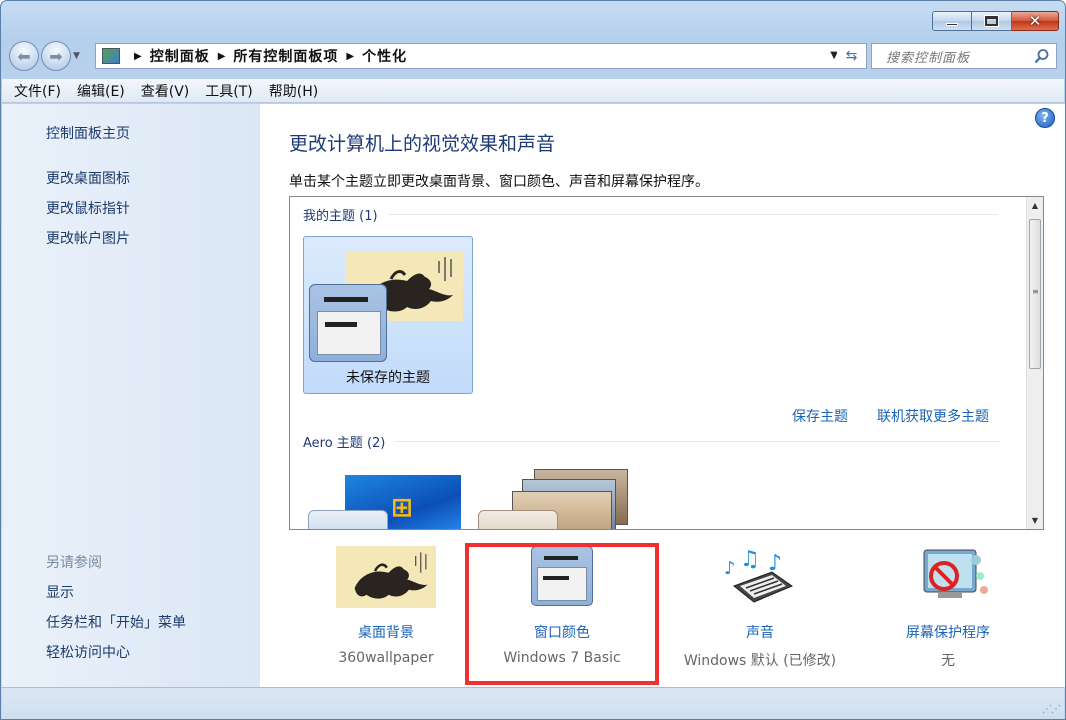 Image resolution: width=1066 pixels, height=720 pixels. I want to click on my-themes-group-header: 我的主题 (1), so click(650, 214).